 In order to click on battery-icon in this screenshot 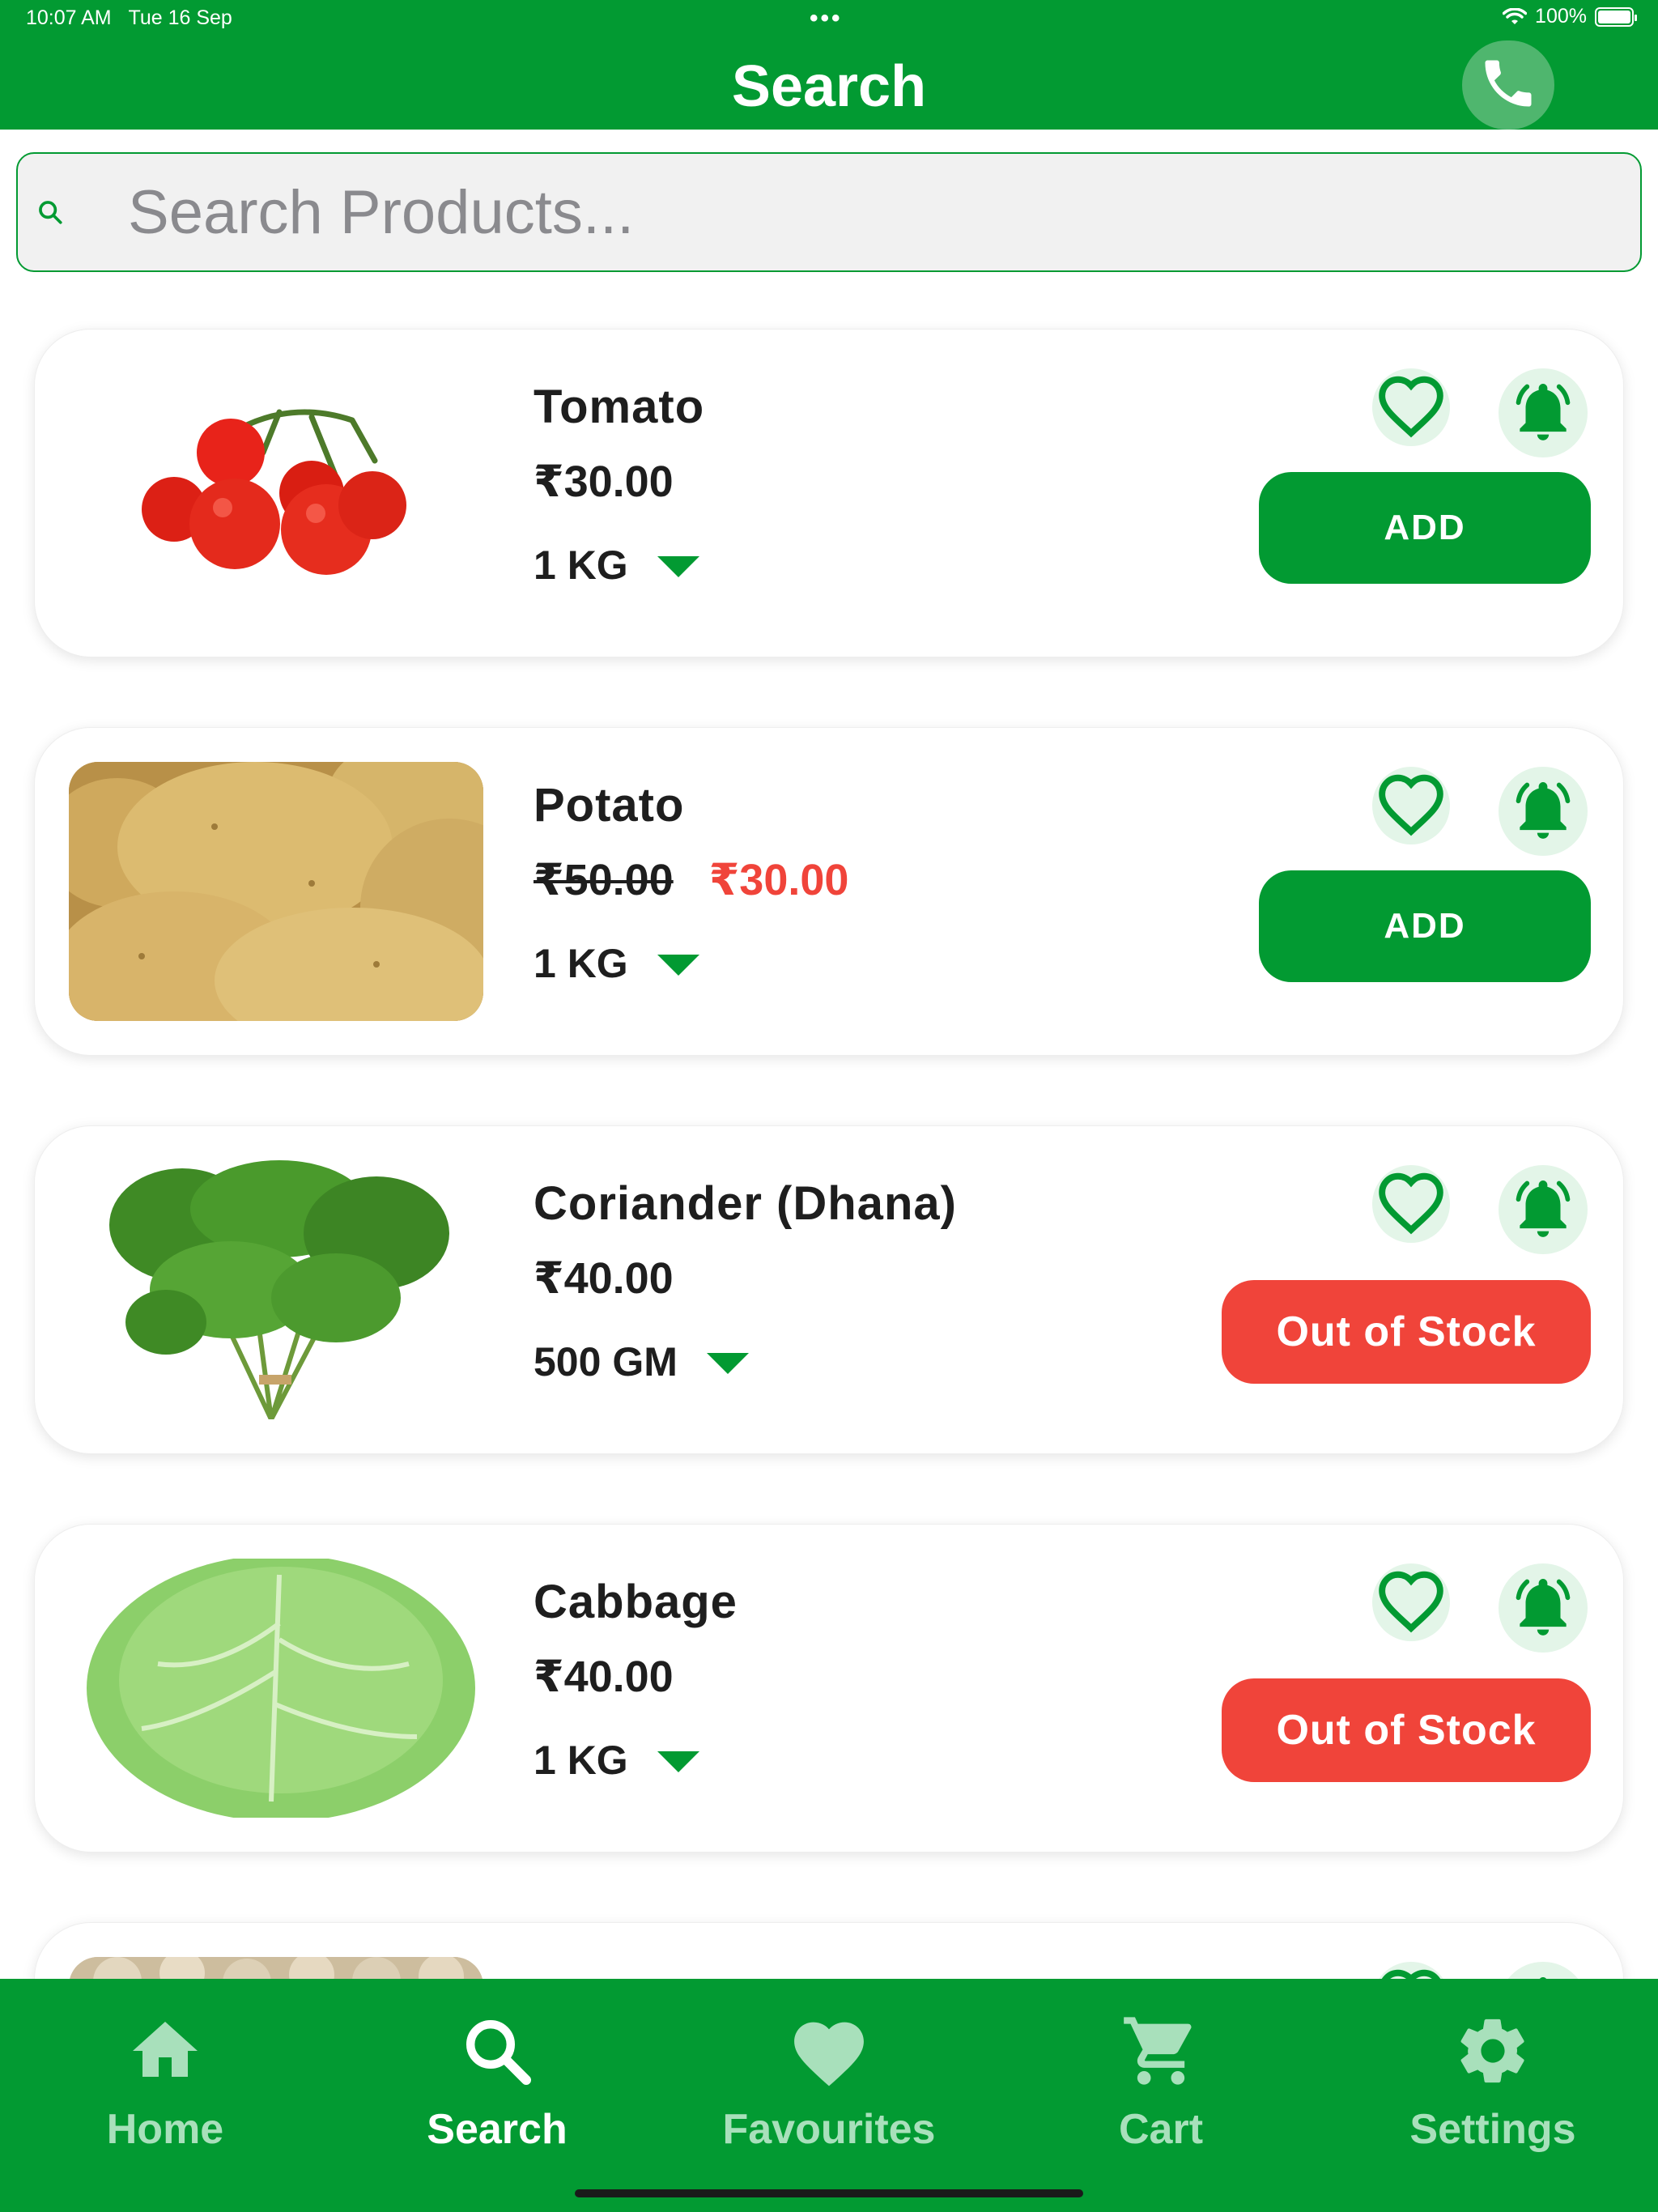, I will do `click(1616, 16)`.